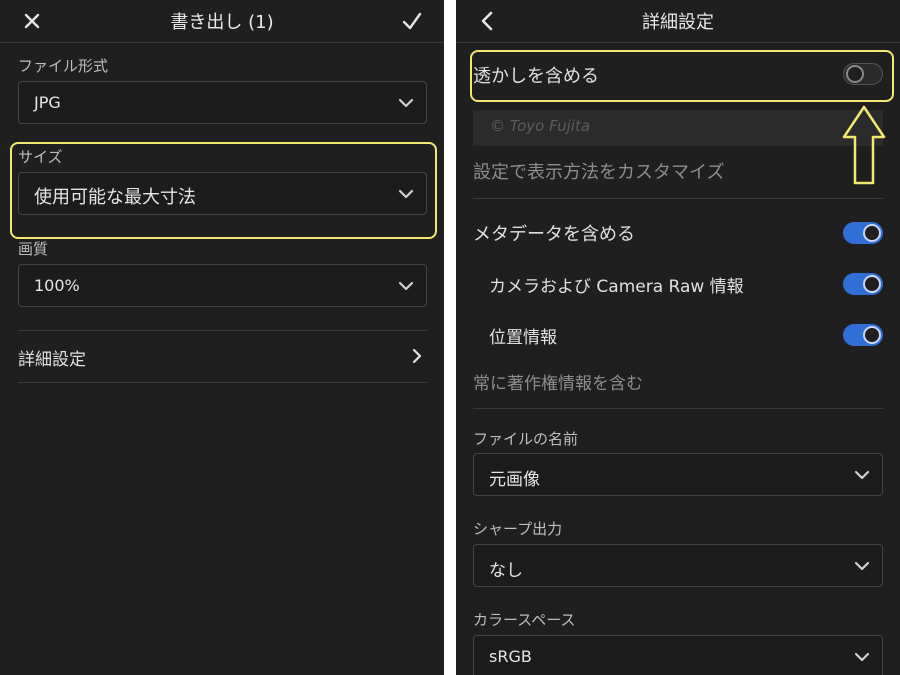 The image size is (900, 675). Describe the element at coordinates (523, 338) in the screenshot. I see `location-label: 位置情報` at that location.